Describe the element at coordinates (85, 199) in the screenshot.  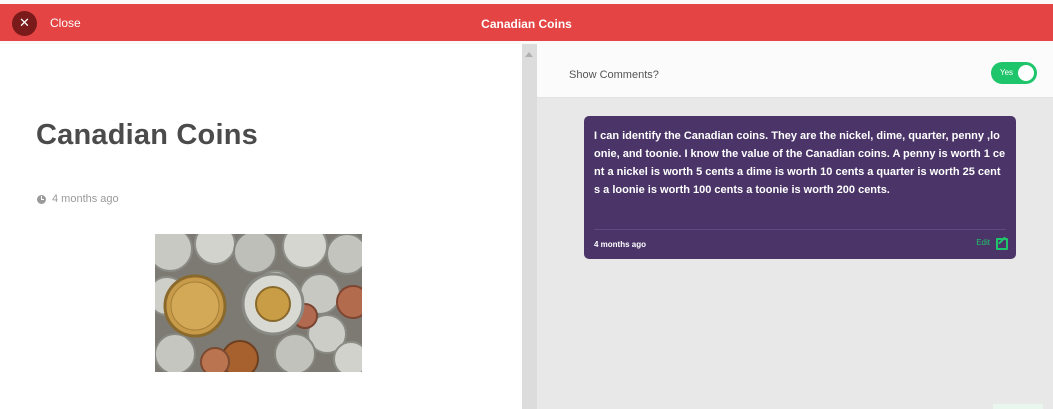
I see `post-timestamp: 4 months ago` at that location.